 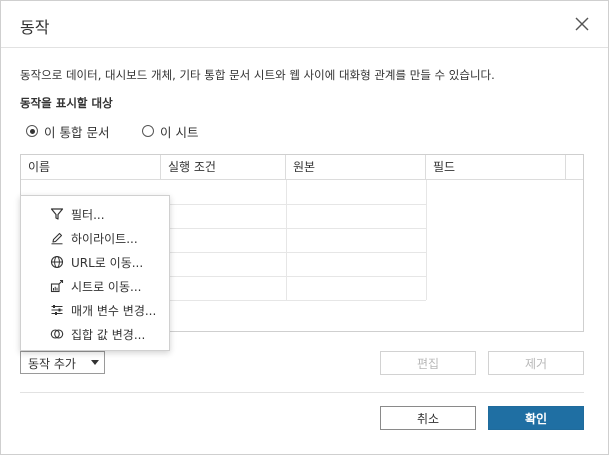 I want to click on radio-this-workbook: 이 통합 문서, so click(x=68, y=131).